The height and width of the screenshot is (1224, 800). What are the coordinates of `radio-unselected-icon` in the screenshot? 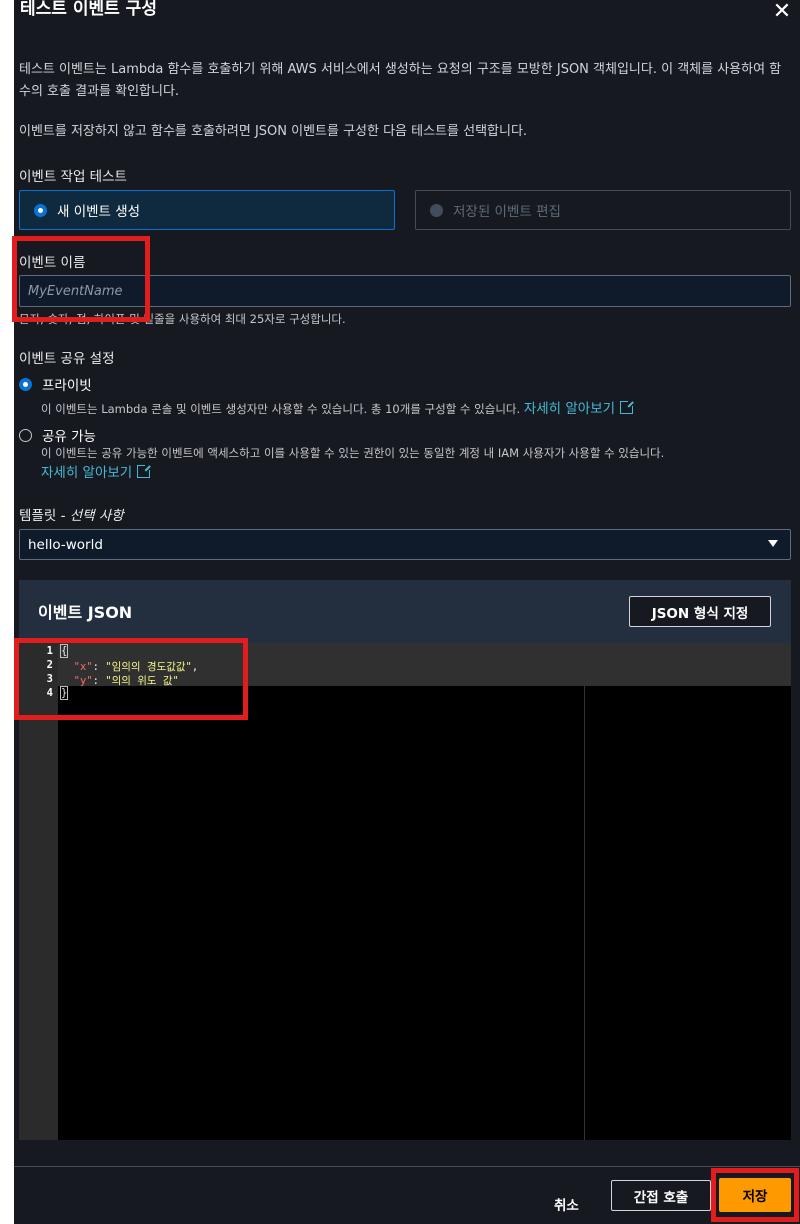 It's located at (25, 435).